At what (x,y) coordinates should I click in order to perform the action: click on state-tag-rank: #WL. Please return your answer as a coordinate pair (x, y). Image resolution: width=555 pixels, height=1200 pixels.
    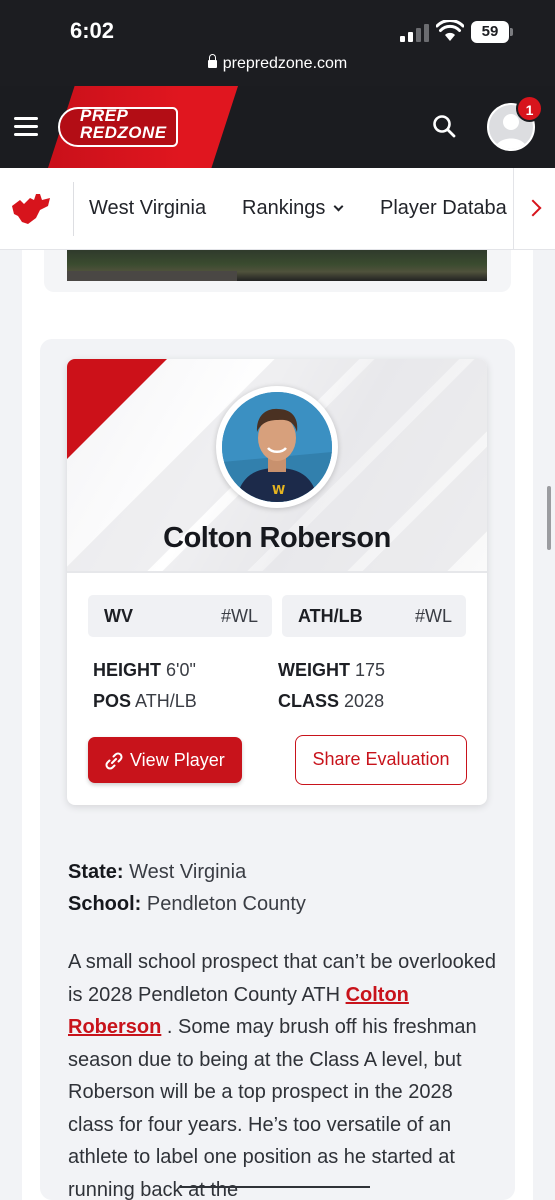
    Looking at the image, I should click on (239, 616).